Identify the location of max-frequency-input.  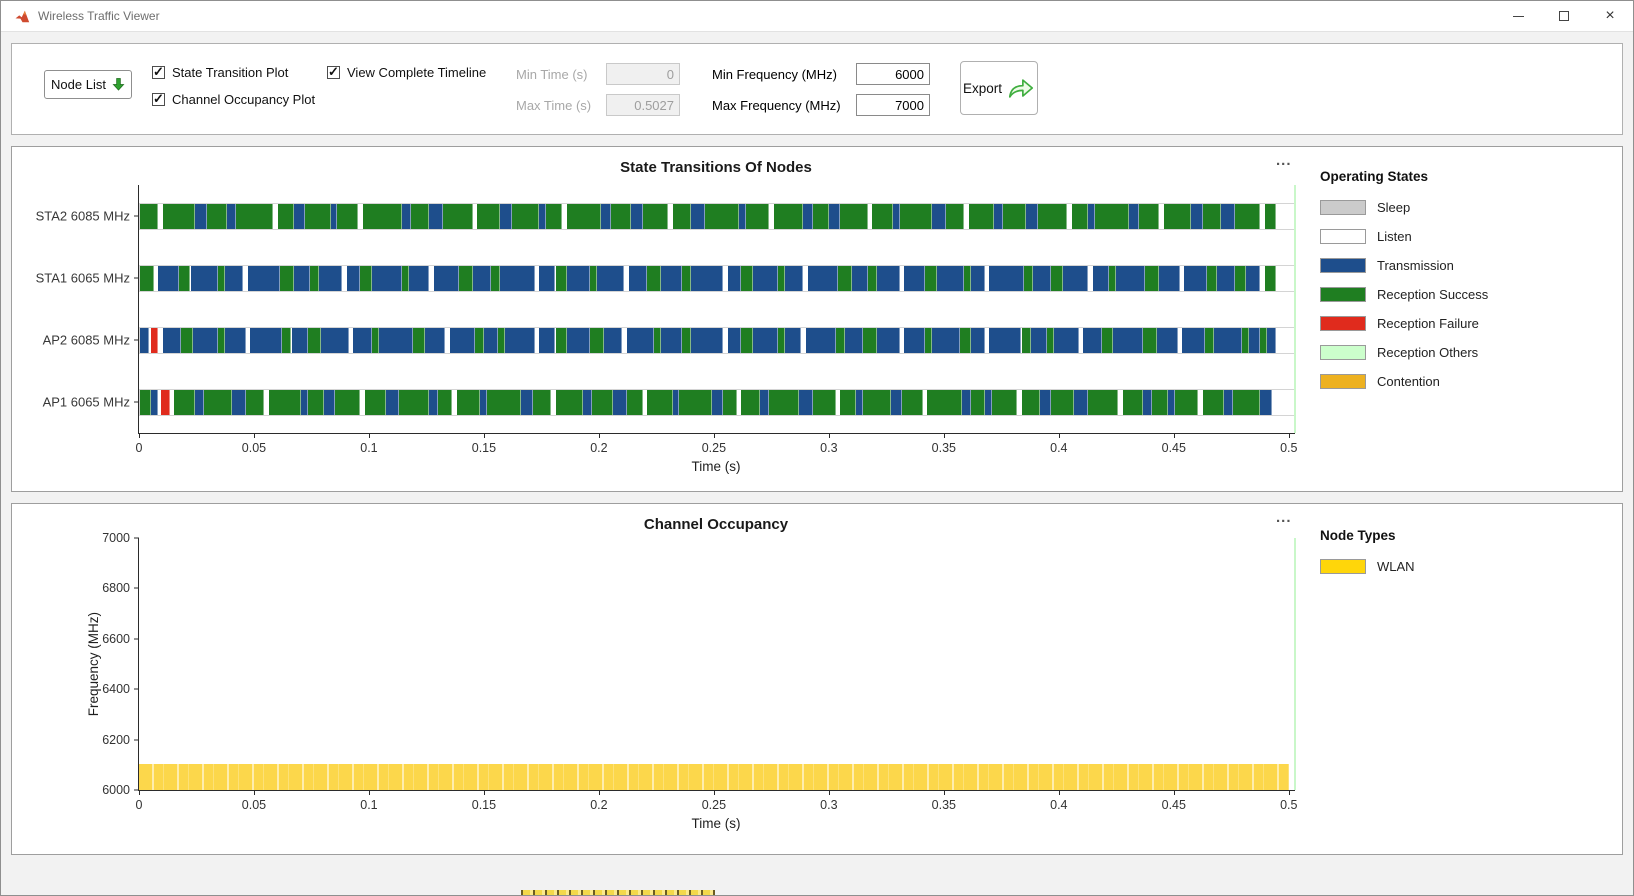
(893, 105).